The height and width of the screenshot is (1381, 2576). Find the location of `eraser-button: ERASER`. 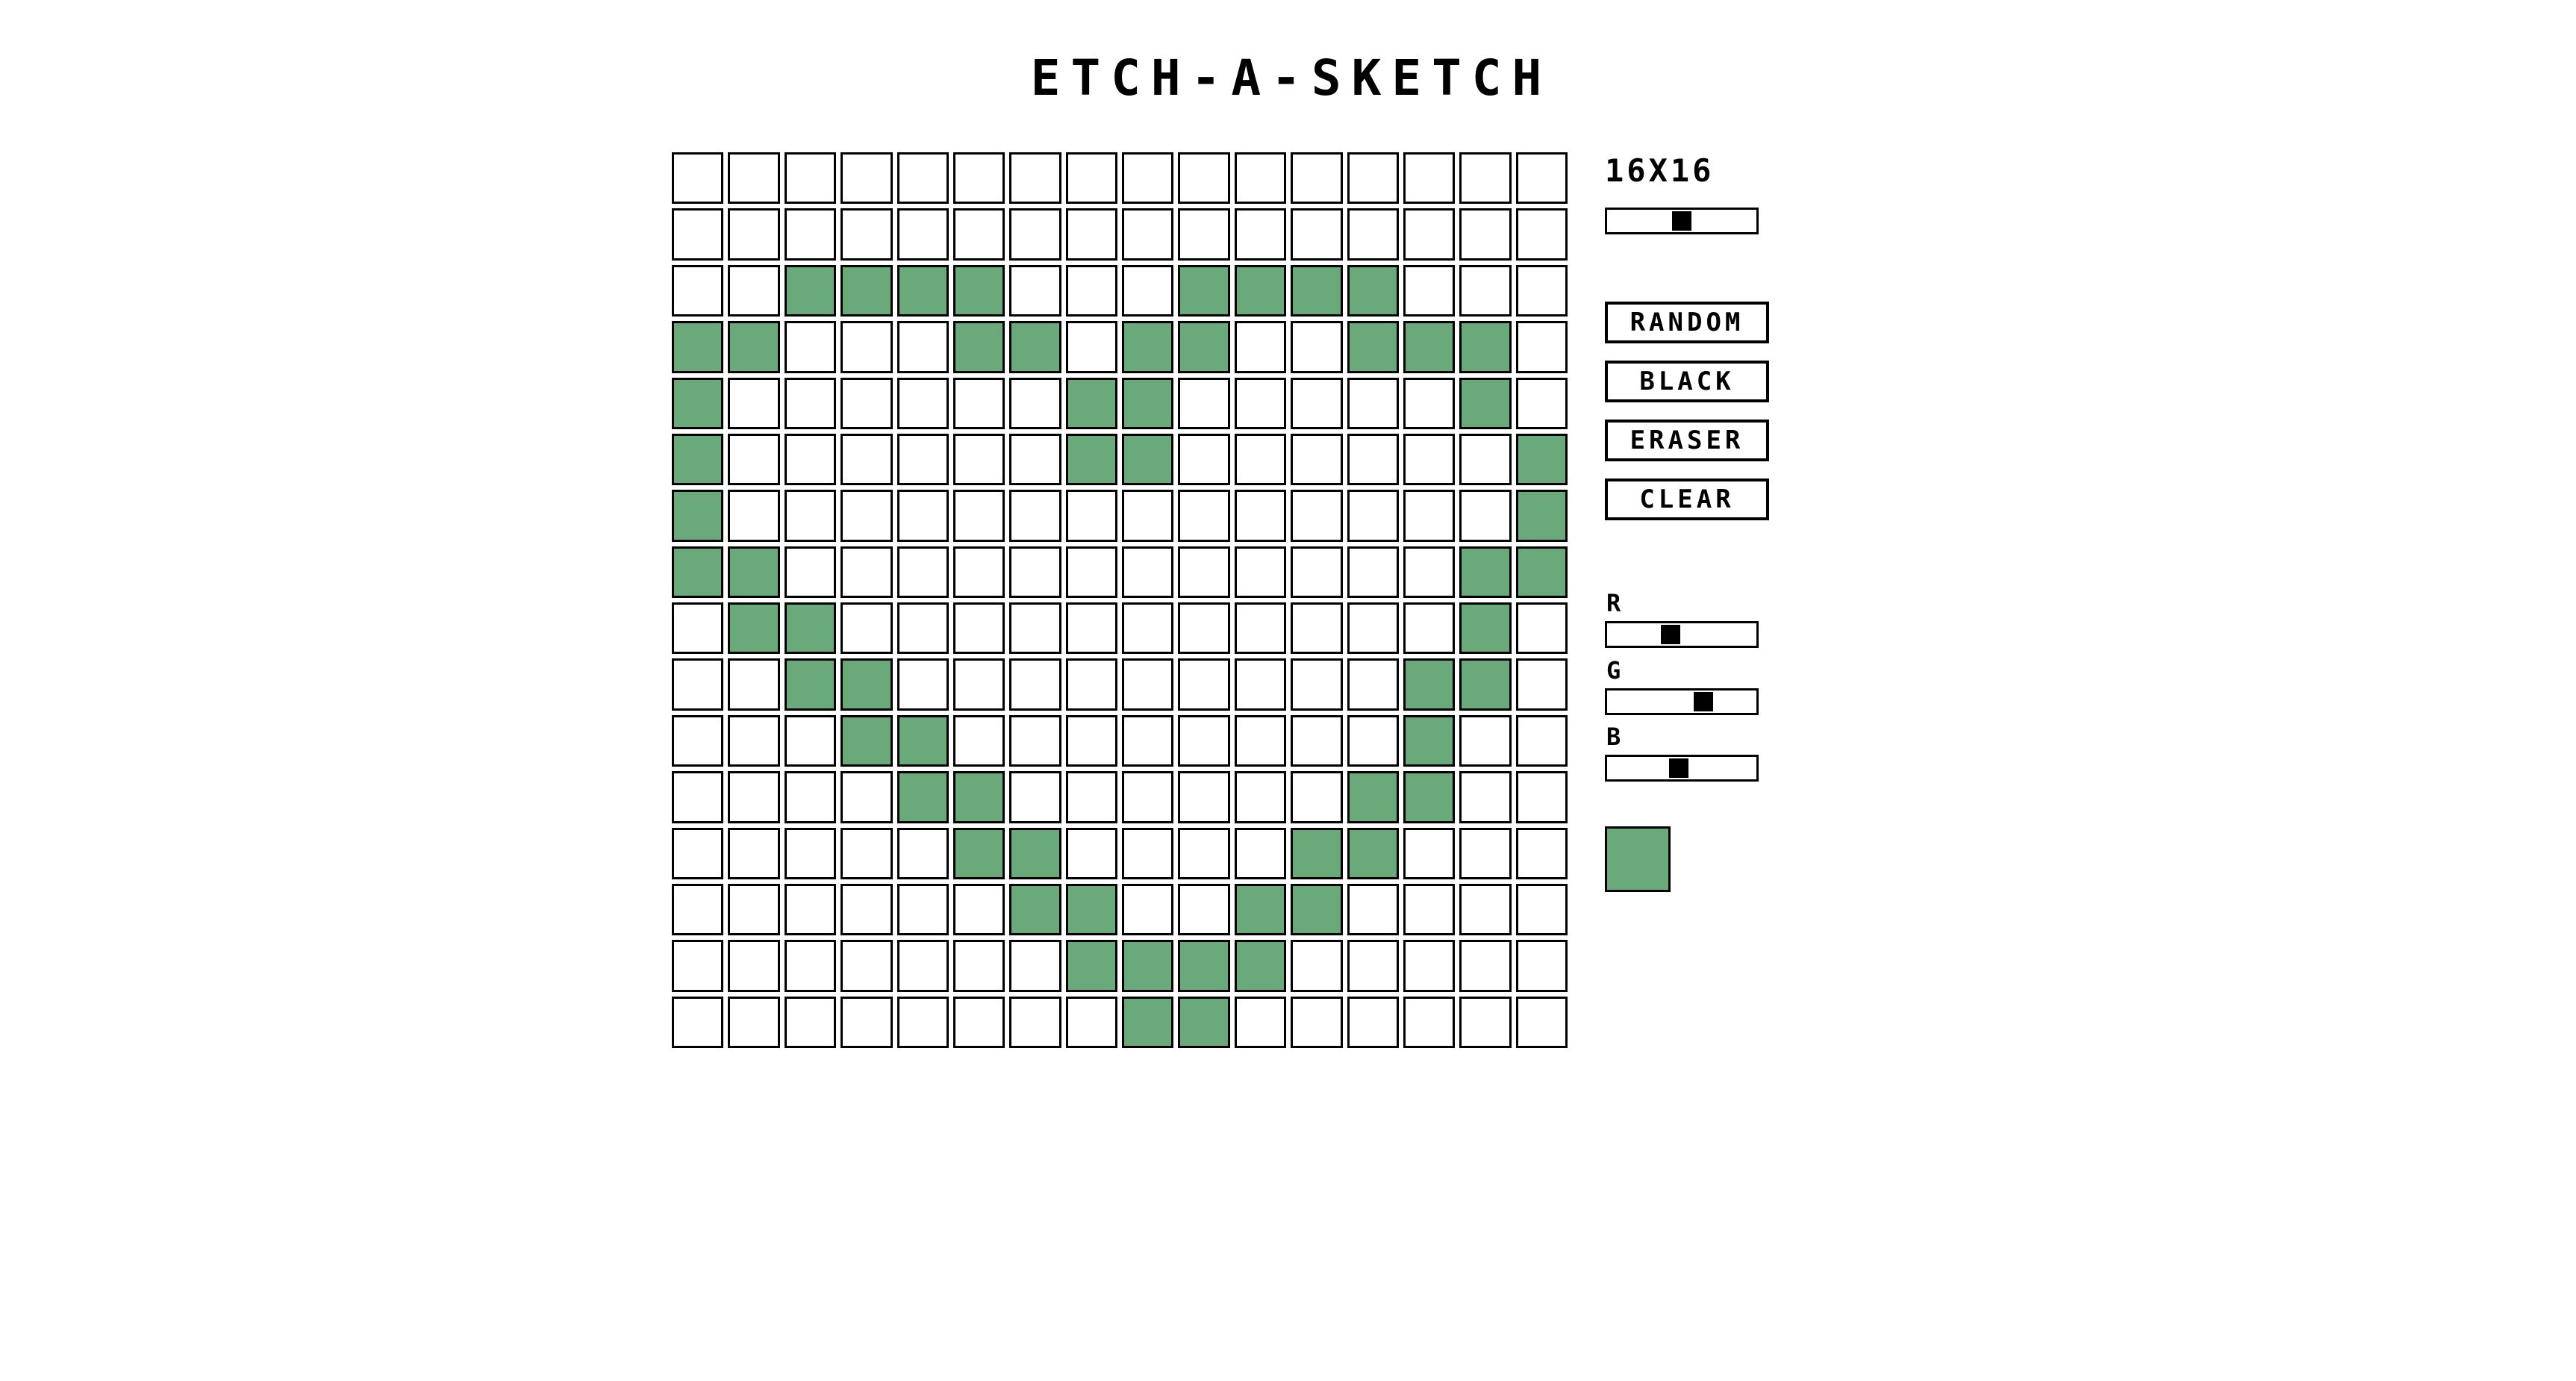

eraser-button: ERASER is located at coordinates (1687, 441).